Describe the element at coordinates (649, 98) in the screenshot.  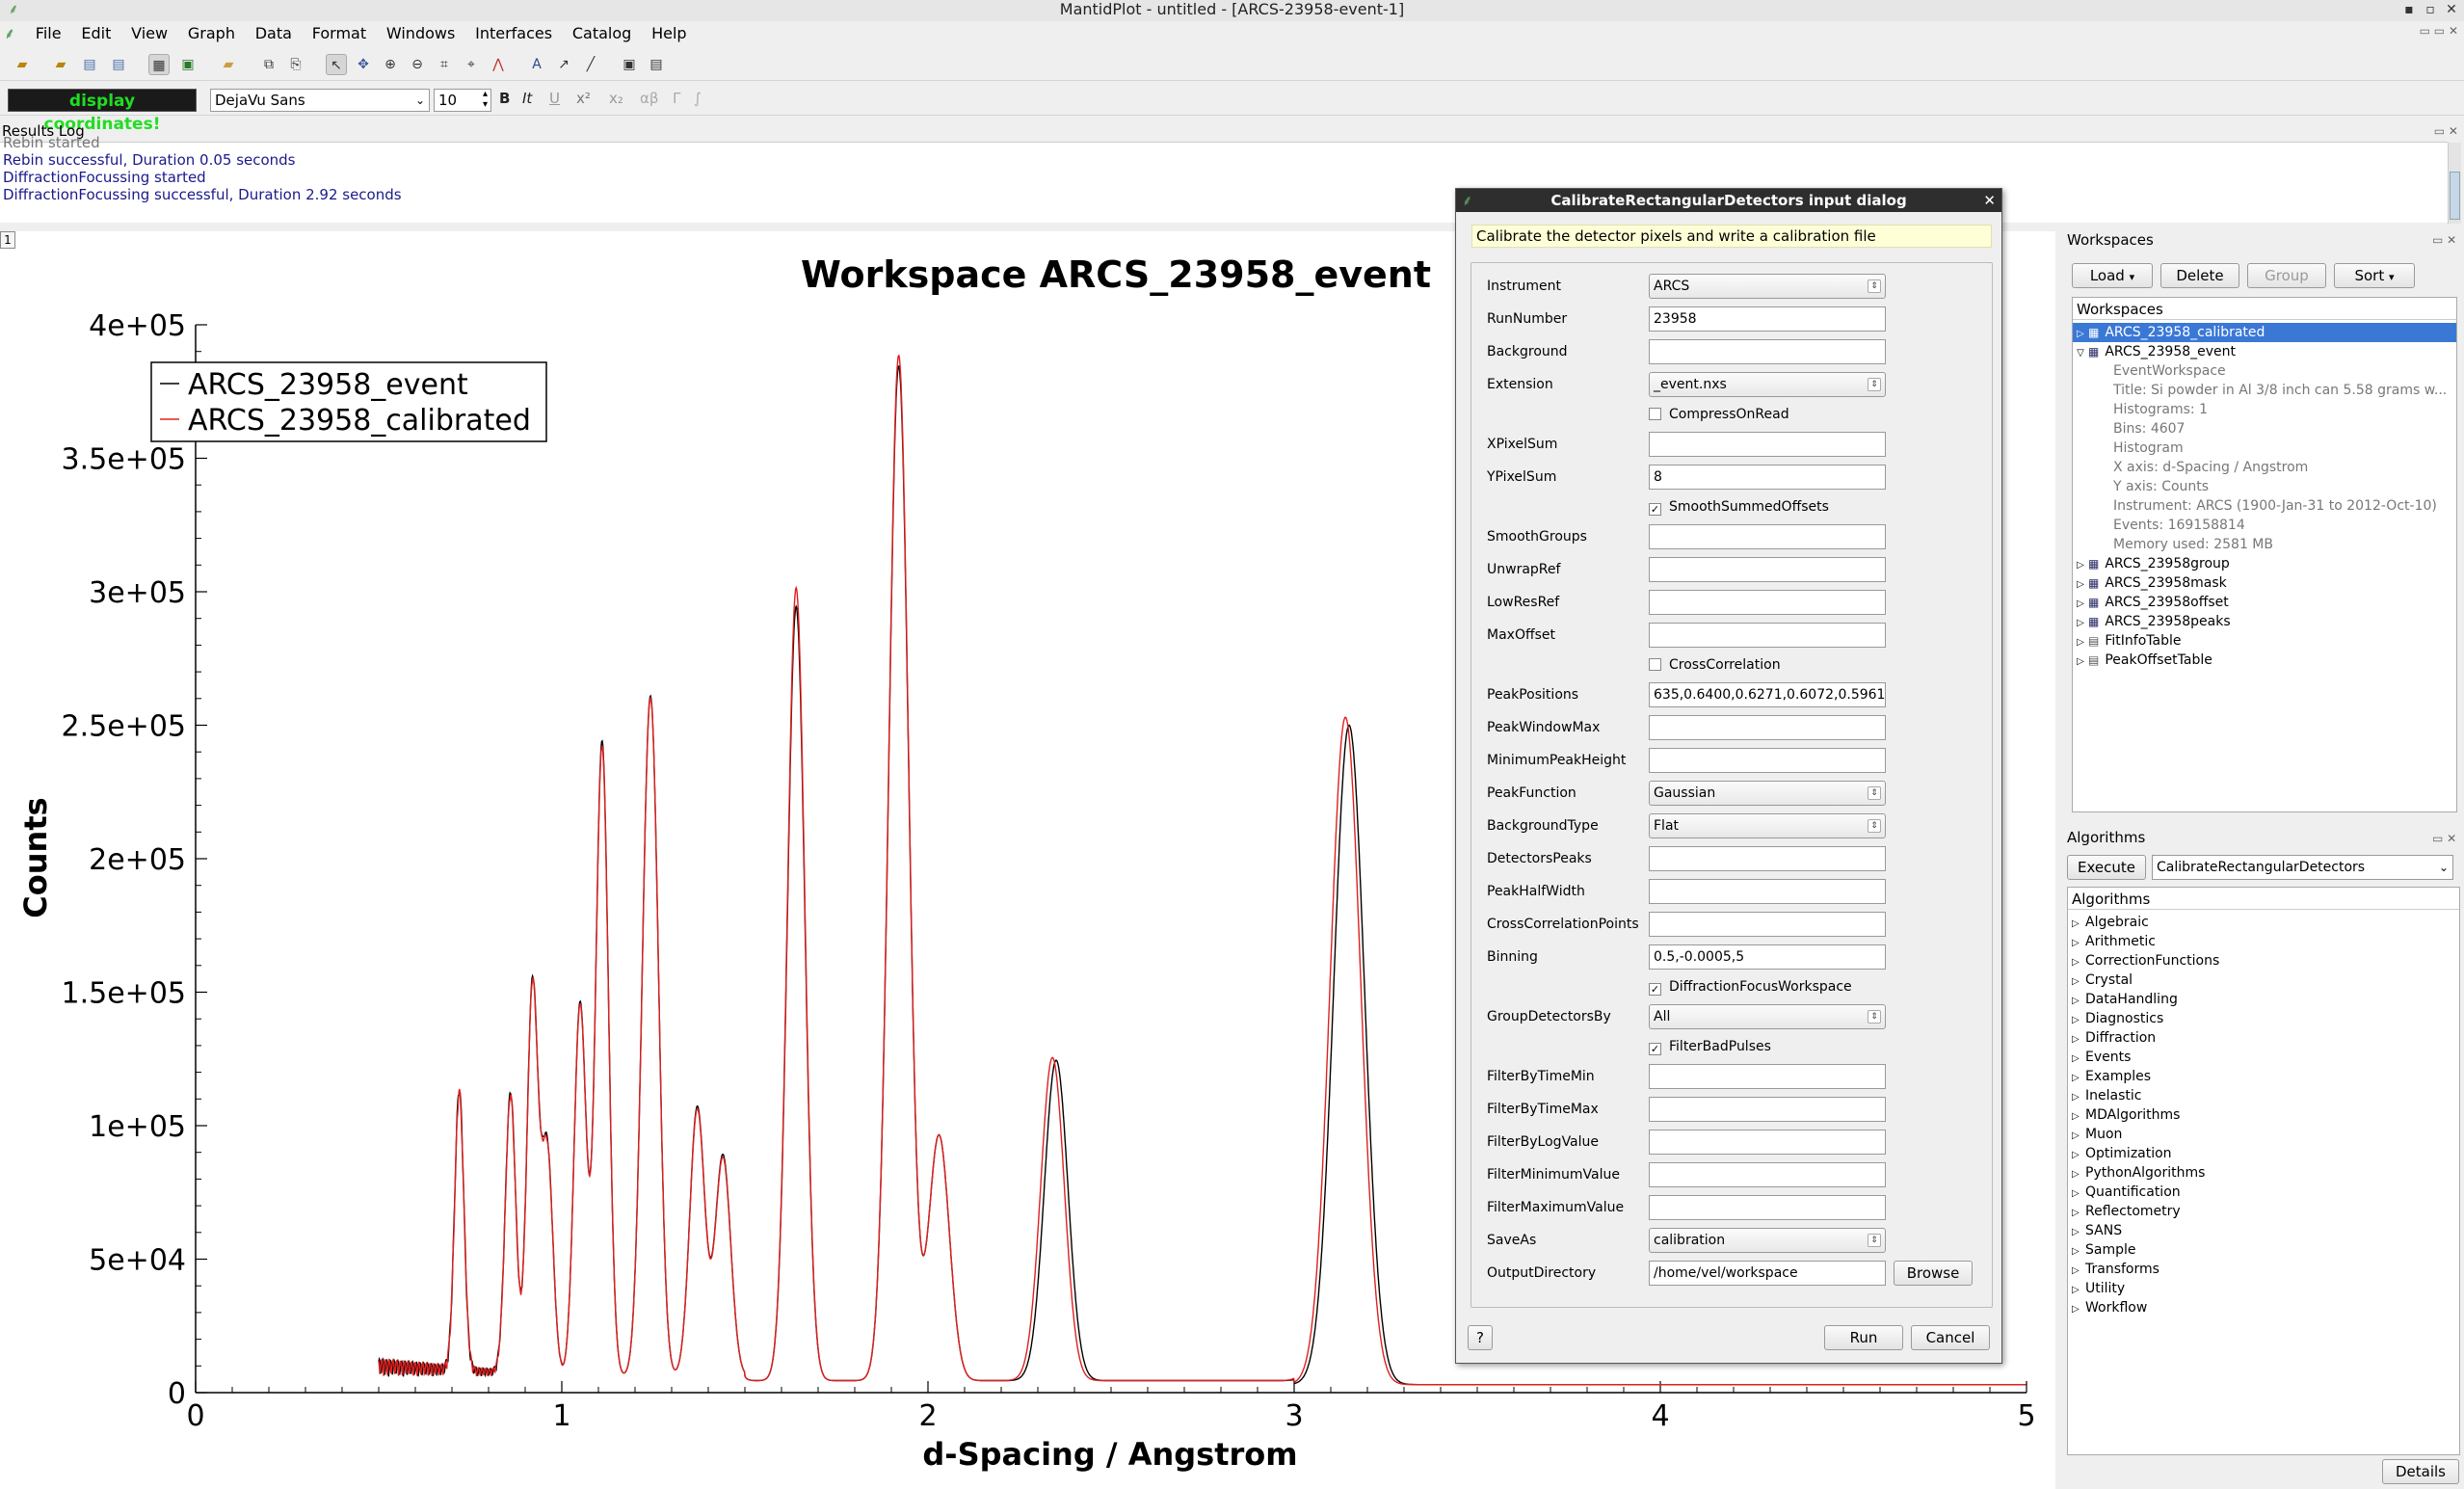
I see `greek-lower-button: αβ` at that location.